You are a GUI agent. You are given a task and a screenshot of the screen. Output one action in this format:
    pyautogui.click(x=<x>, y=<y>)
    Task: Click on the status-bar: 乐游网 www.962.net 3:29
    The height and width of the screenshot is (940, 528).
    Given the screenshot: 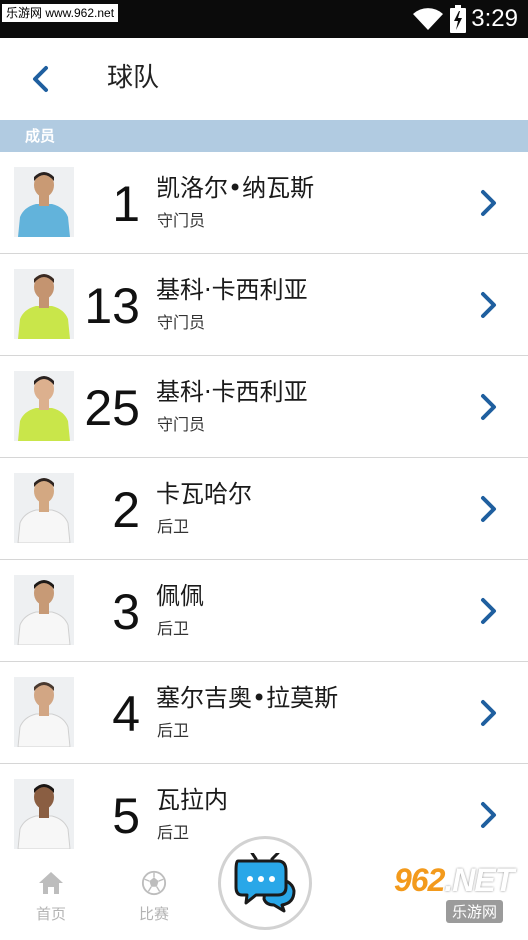 What is the action you would take?
    pyautogui.click(x=264, y=19)
    